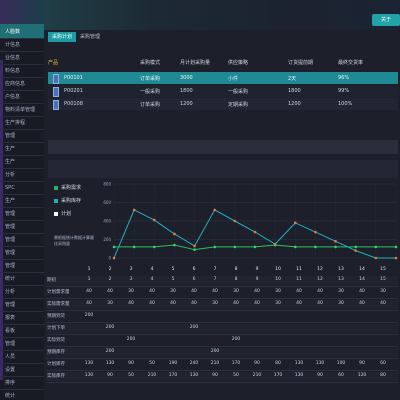 This screenshot has width=400, height=400. Describe the element at coordinates (131, 279) in the screenshot. I see `grid-cell: 3` at that location.